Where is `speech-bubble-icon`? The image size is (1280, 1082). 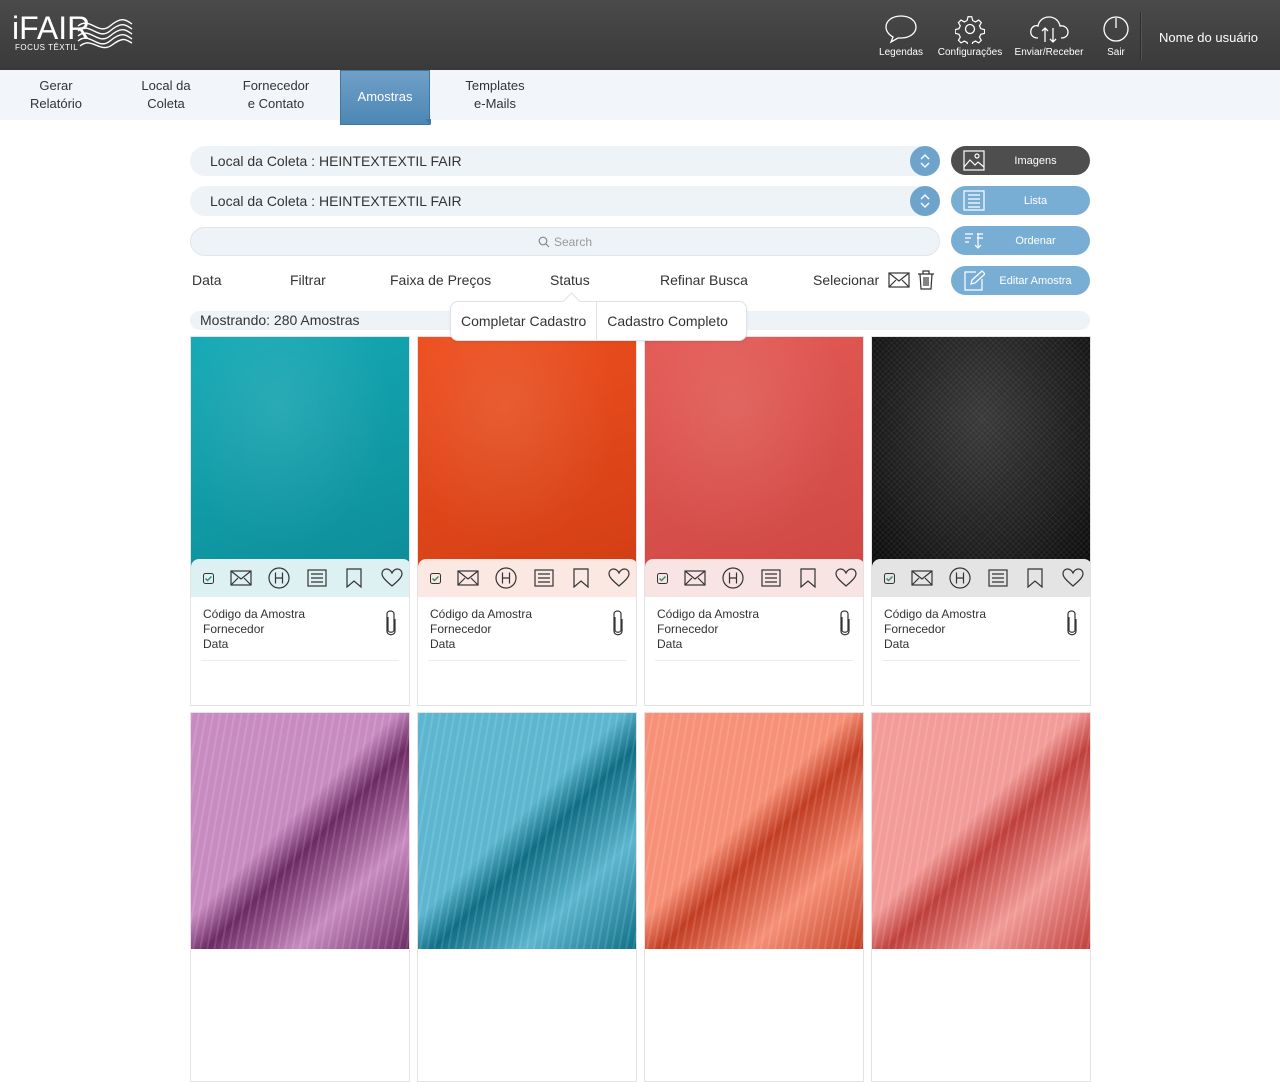
speech-bubble-icon is located at coordinates (901, 29).